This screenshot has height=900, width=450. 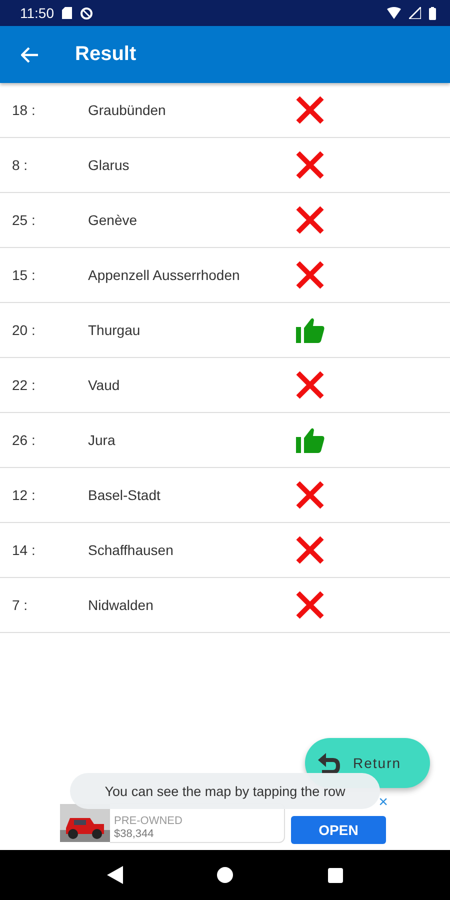 What do you see at coordinates (67, 13) in the screenshot?
I see `sd-card-icon` at bounding box center [67, 13].